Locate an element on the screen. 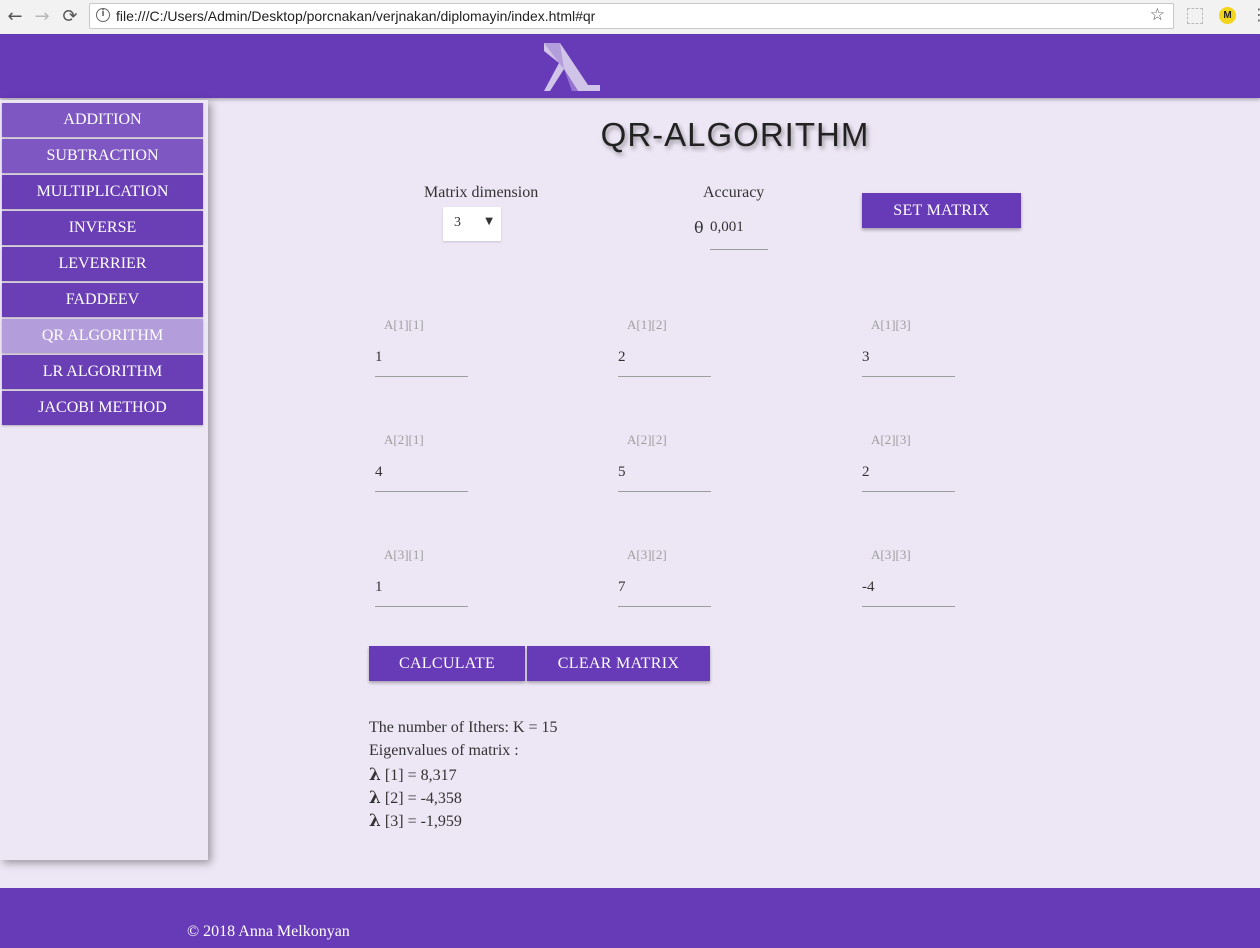 The width and height of the screenshot is (1260, 948). browser-menu-icon: ⋮ is located at coordinates (1255, 14).